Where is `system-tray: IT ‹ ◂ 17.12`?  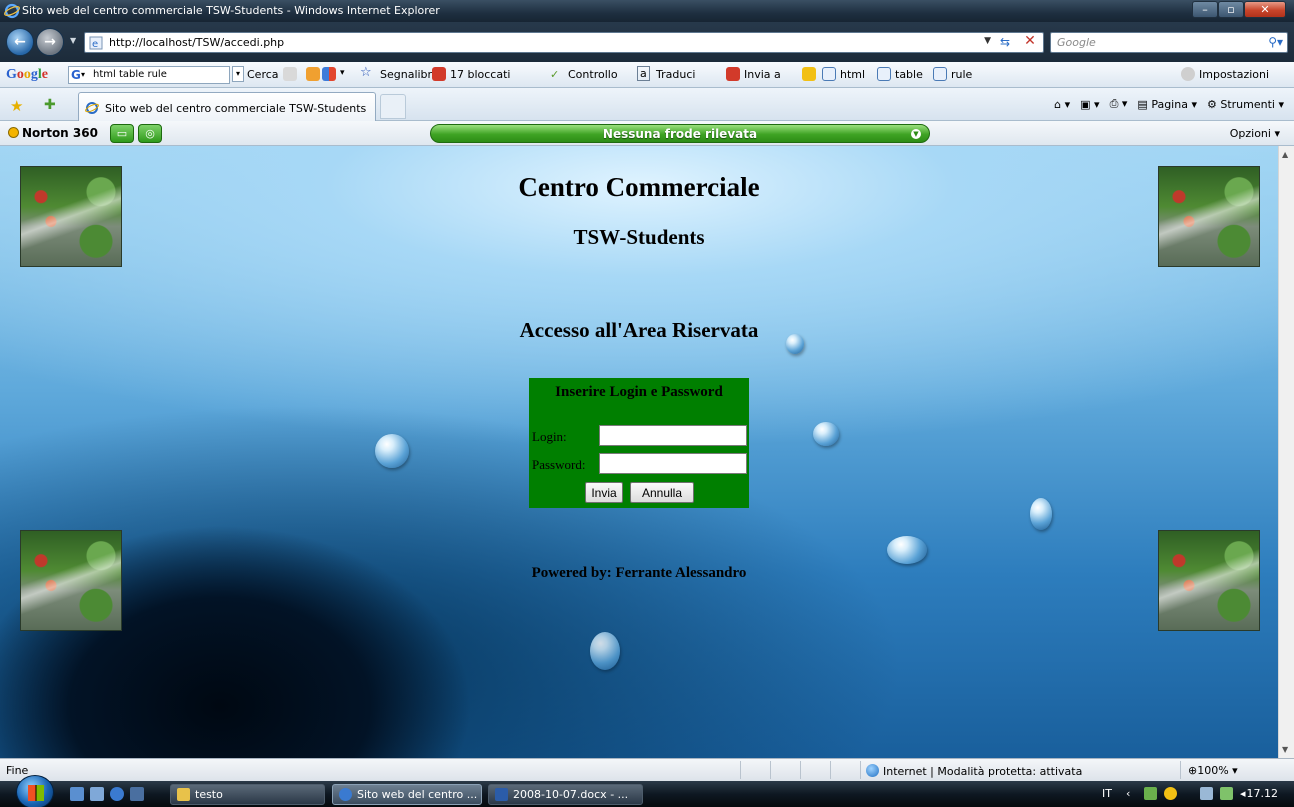 system-tray: IT ‹ ◂ 17.12 is located at coordinates (1194, 794).